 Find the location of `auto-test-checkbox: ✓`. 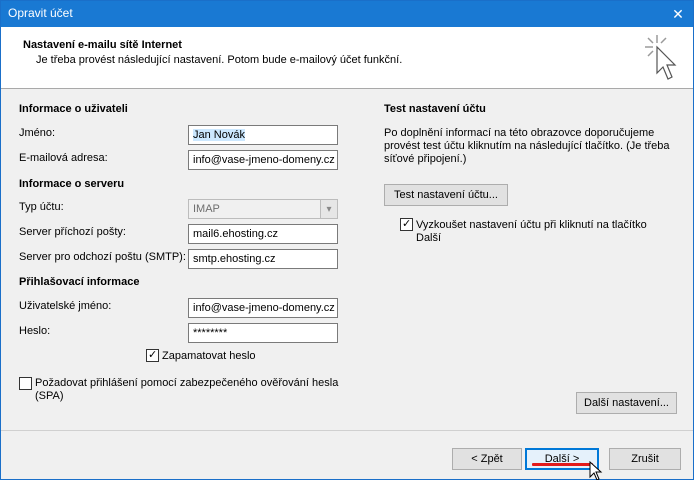

auto-test-checkbox: ✓ is located at coordinates (406, 224).